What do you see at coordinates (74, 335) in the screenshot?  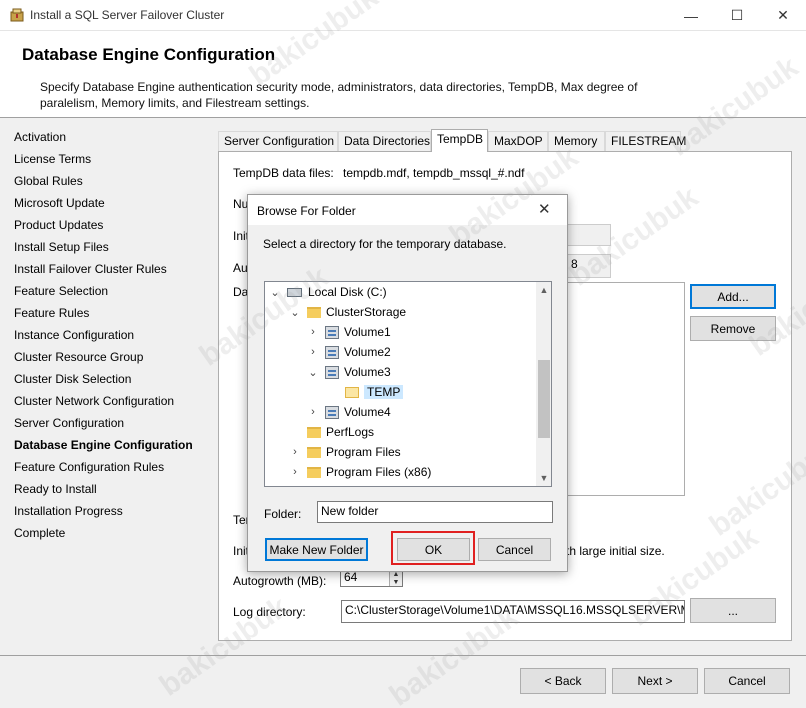 I see `step-item: Instance Configuration` at bounding box center [74, 335].